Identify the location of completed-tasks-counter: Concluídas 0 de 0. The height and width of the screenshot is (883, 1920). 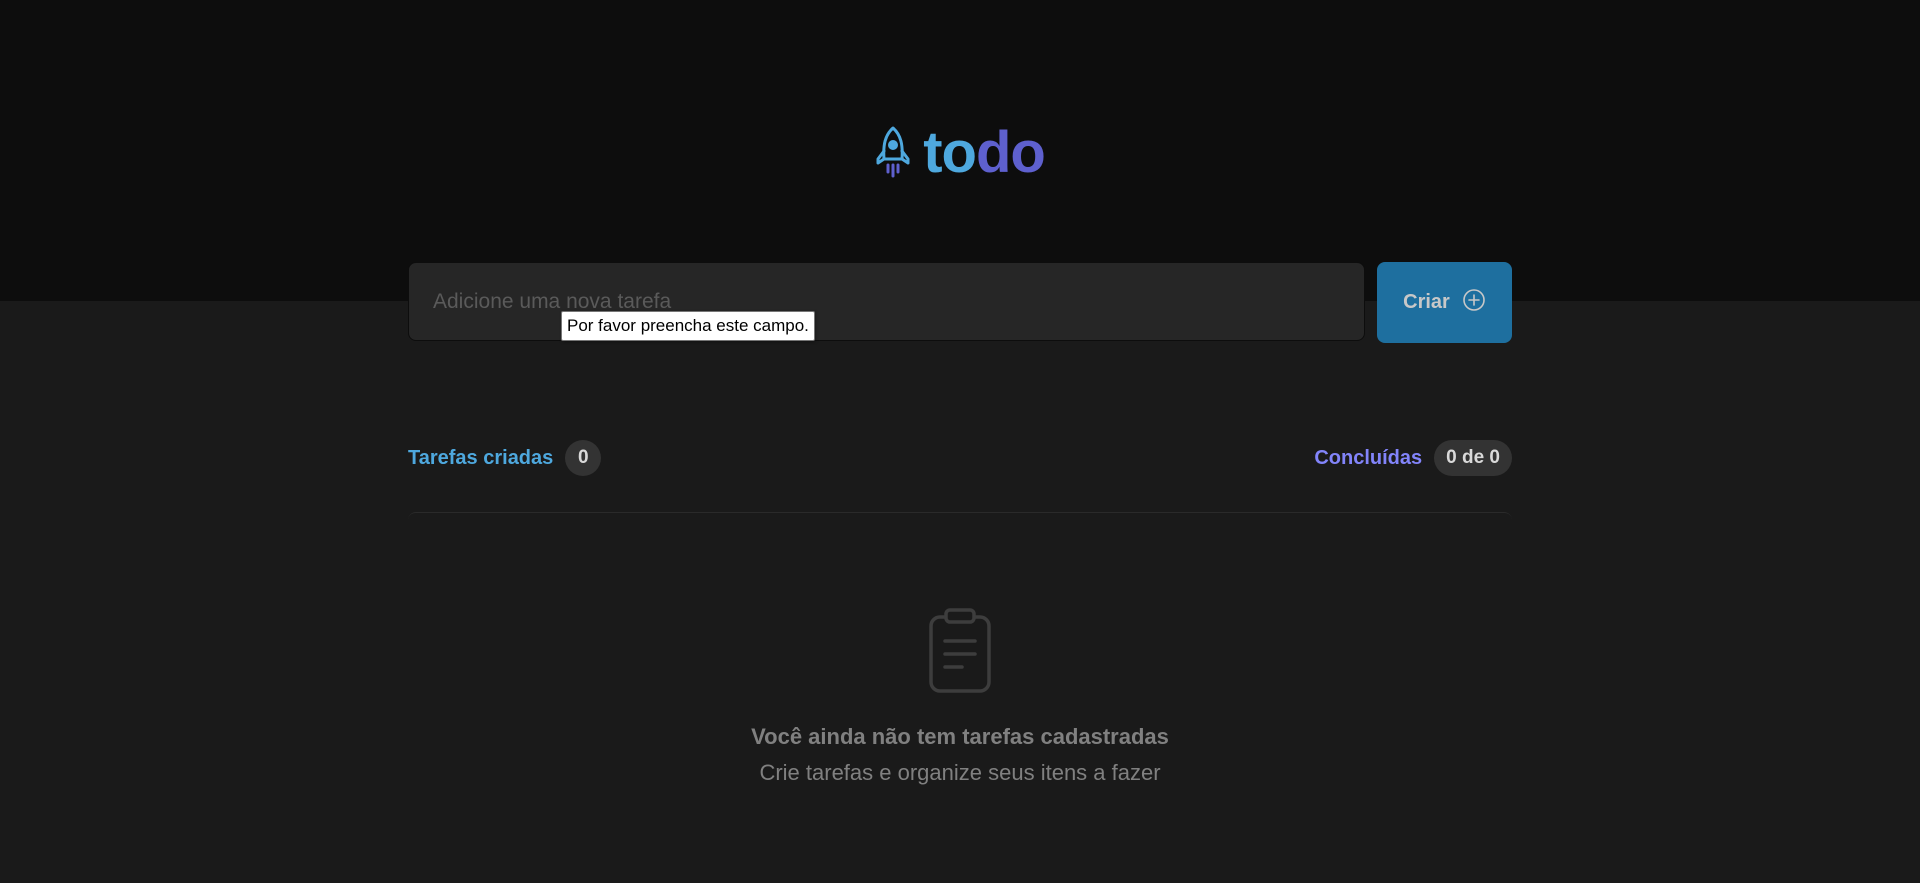
(1413, 458).